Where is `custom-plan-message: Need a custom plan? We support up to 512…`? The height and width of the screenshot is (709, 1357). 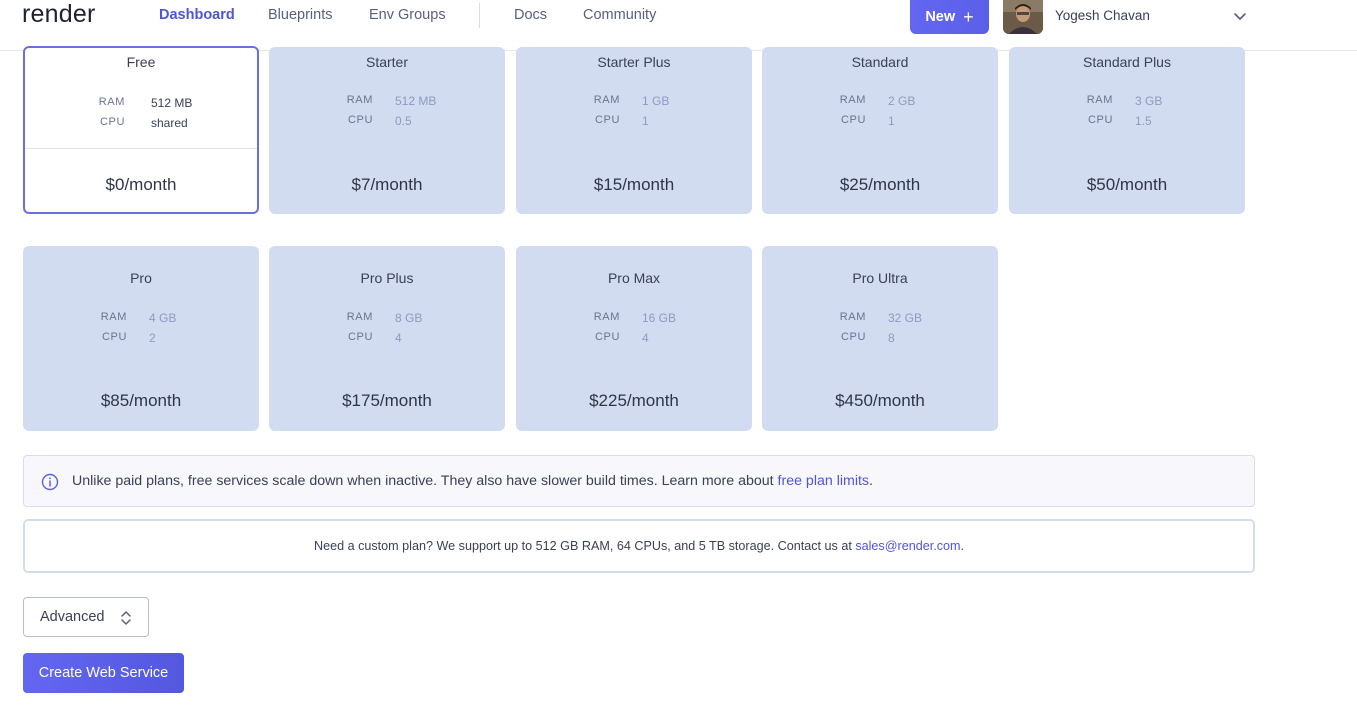
custom-plan-message: Need a custom plan? We support up to 512… is located at coordinates (584, 546).